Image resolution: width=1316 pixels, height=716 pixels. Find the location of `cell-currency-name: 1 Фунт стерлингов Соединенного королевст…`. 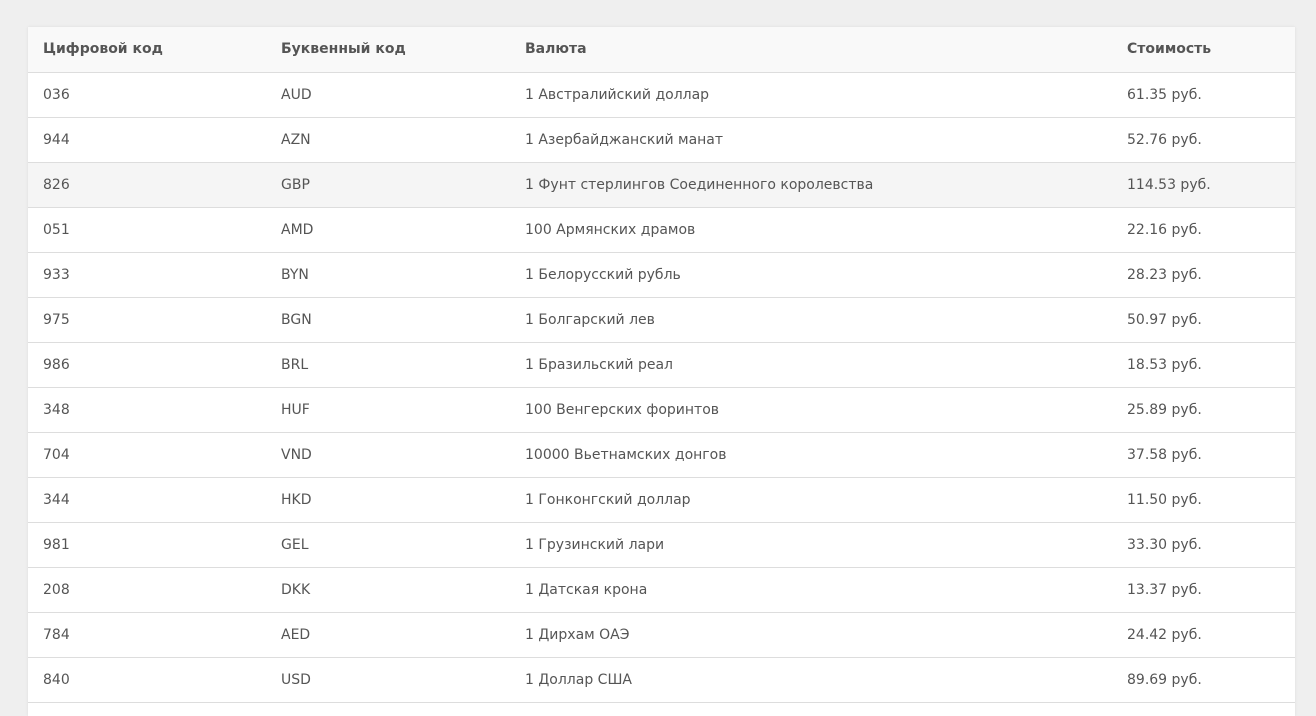

cell-currency-name: 1 Фунт стерлингов Соединенного королевст… is located at coordinates (811, 185).